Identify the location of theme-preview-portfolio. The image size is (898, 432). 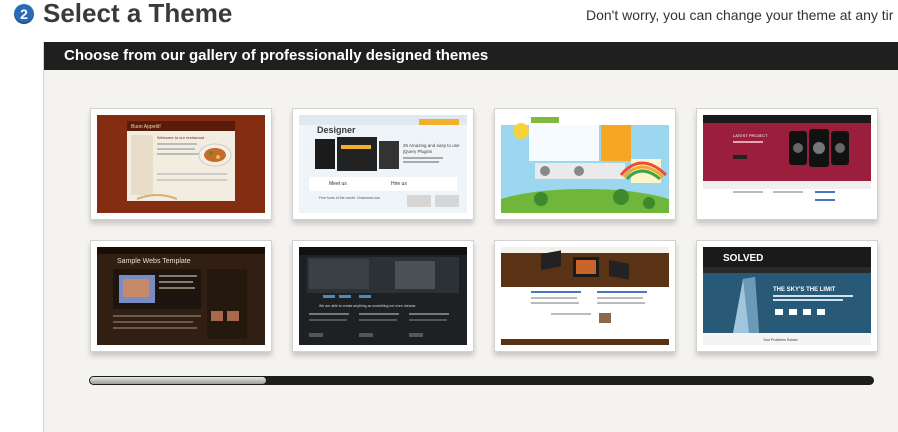
(585, 296).